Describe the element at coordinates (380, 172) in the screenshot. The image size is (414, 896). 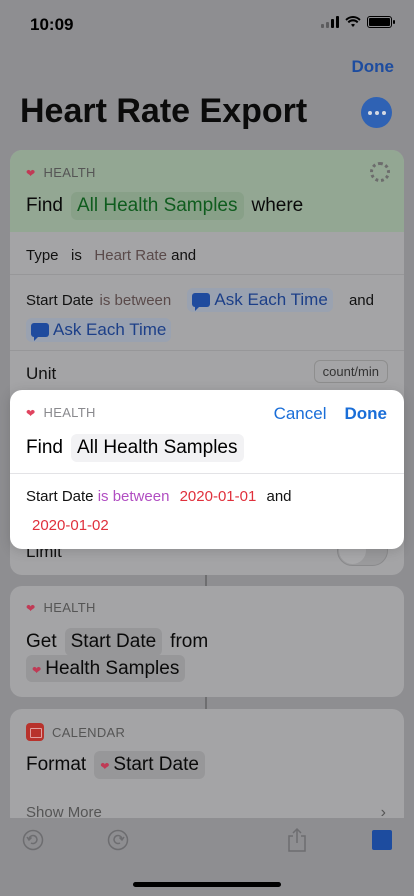
I see `spinner-icon` at that location.